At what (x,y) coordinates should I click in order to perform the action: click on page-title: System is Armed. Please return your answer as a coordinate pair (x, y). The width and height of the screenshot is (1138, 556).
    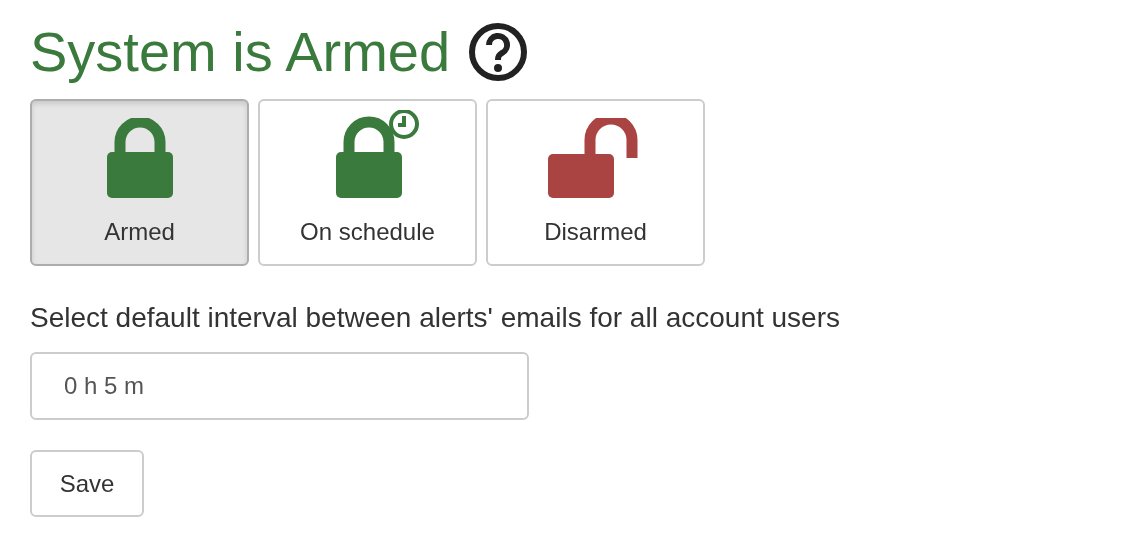
    Looking at the image, I should click on (240, 52).